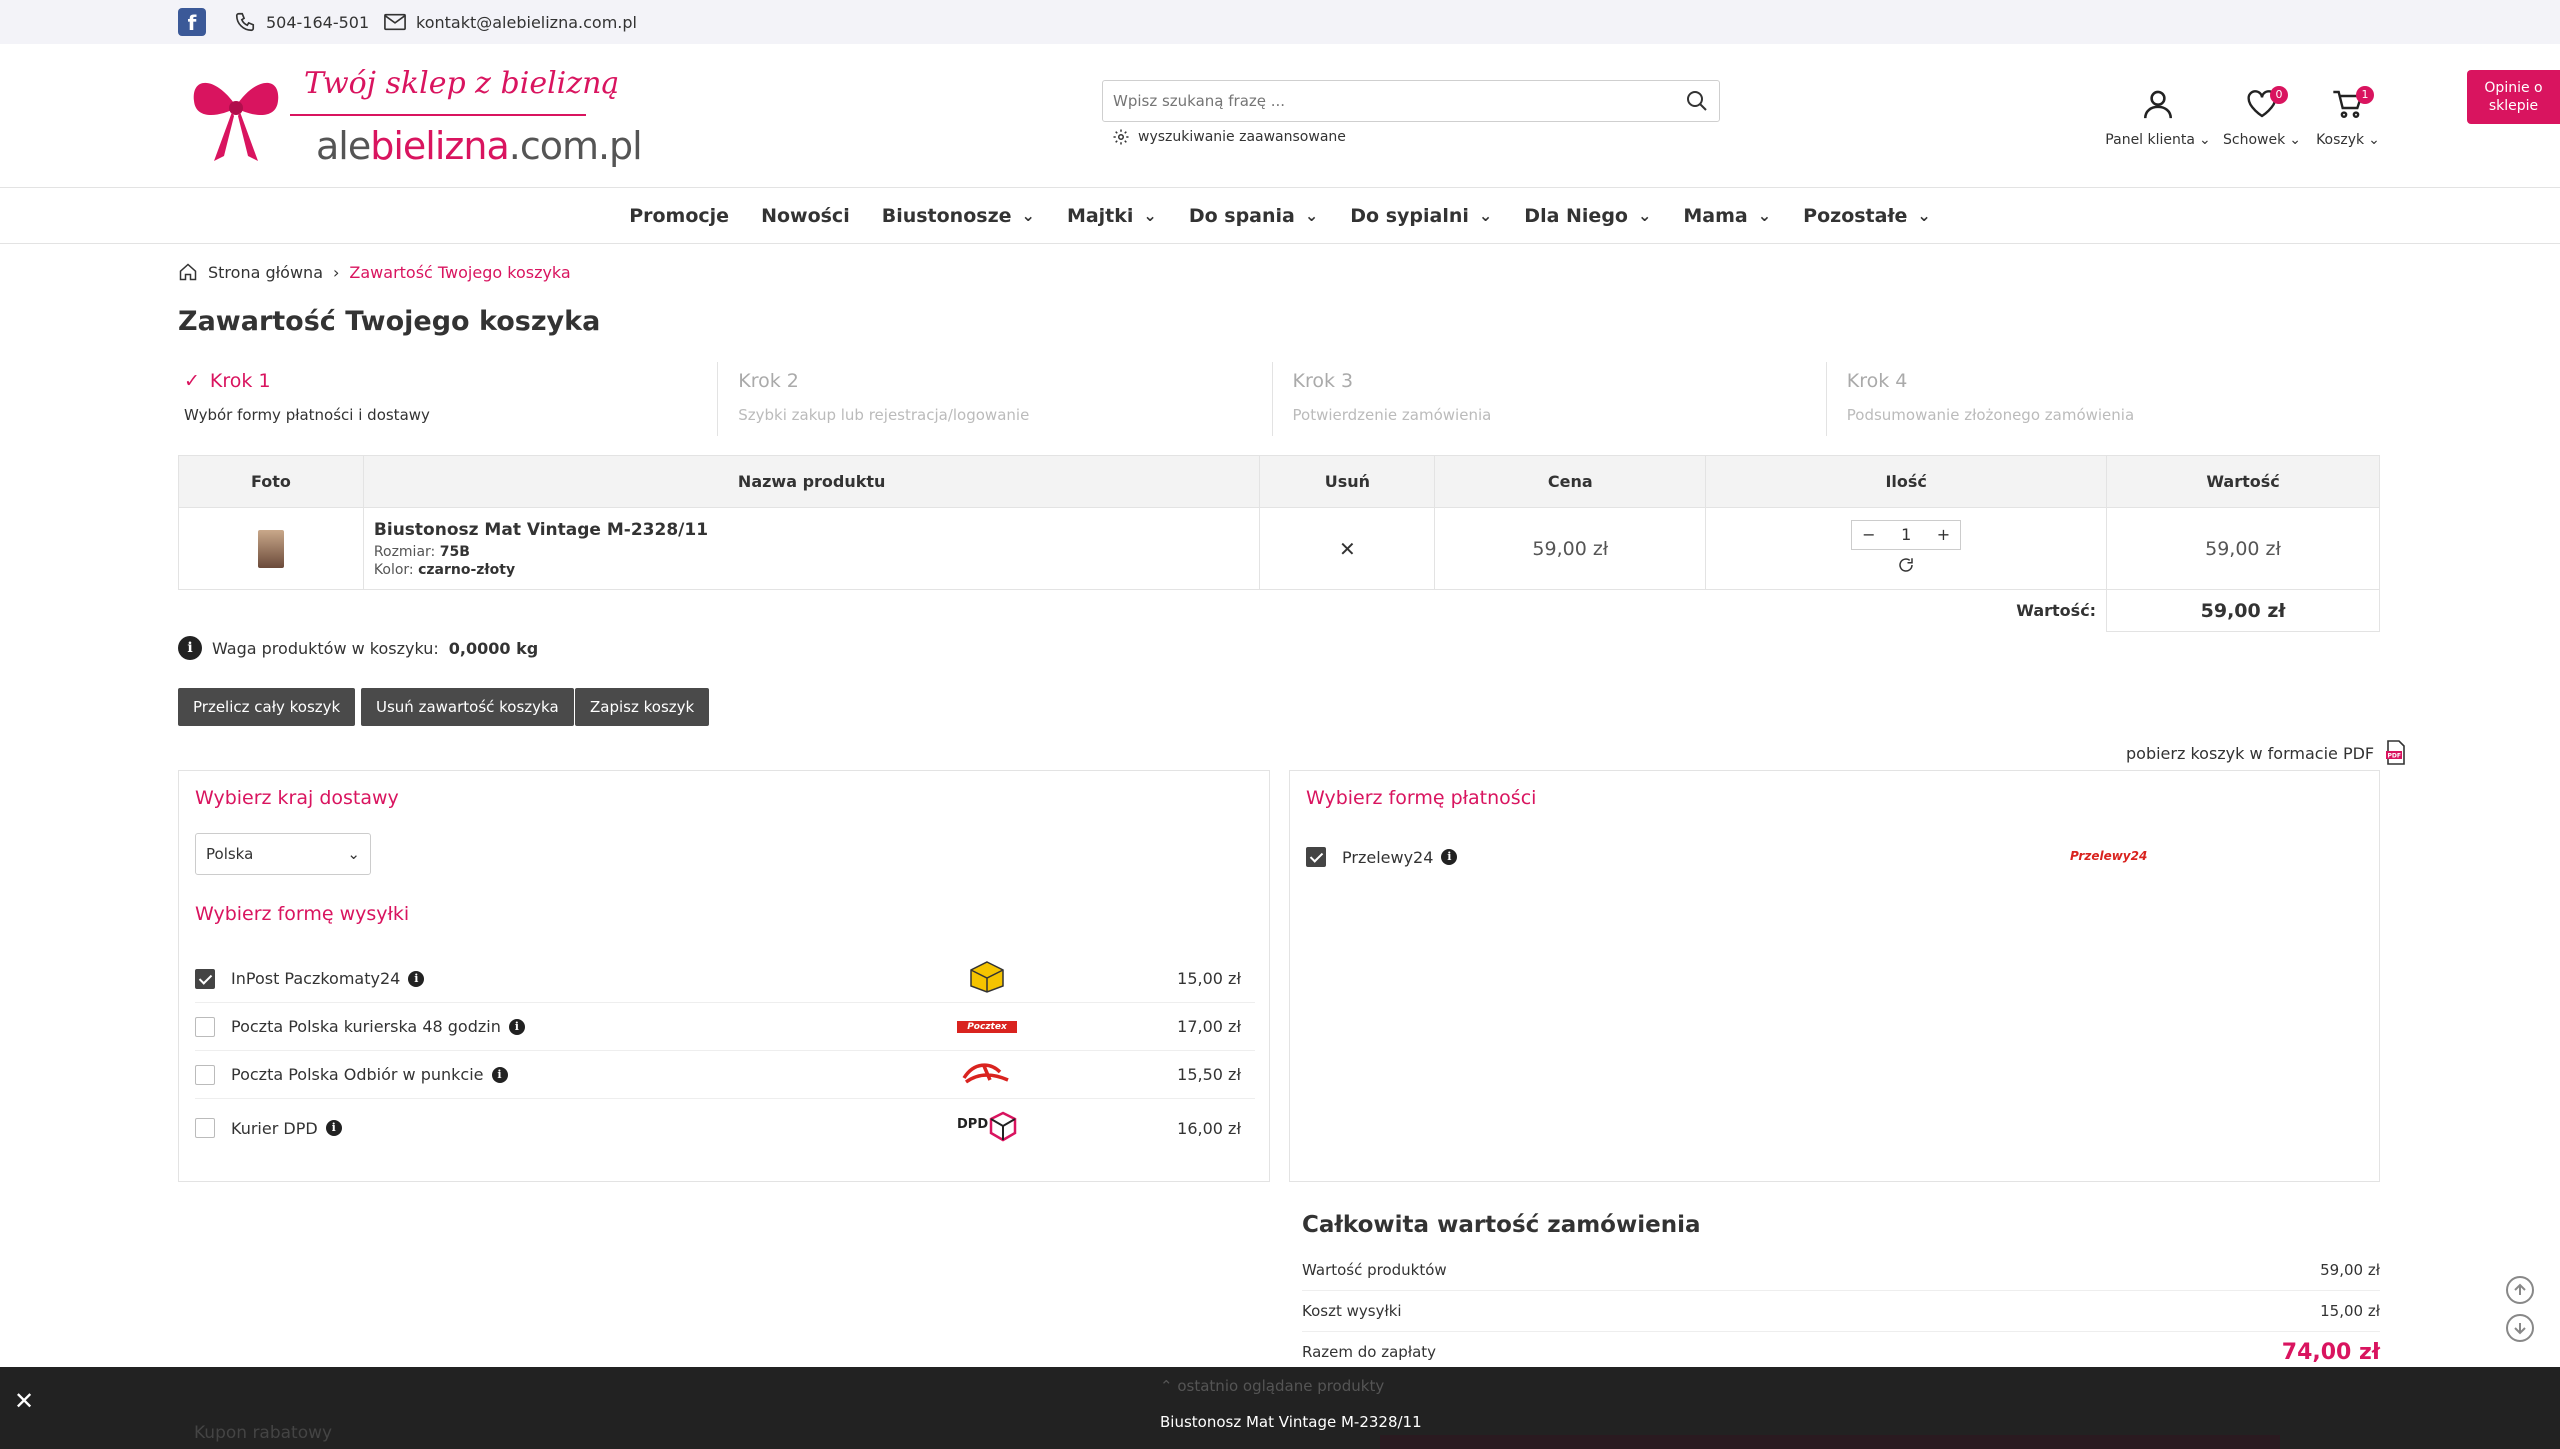 The image size is (2560, 1449). I want to click on clear-cart-button: Usuń zawartość koszyka, so click(467, 707).